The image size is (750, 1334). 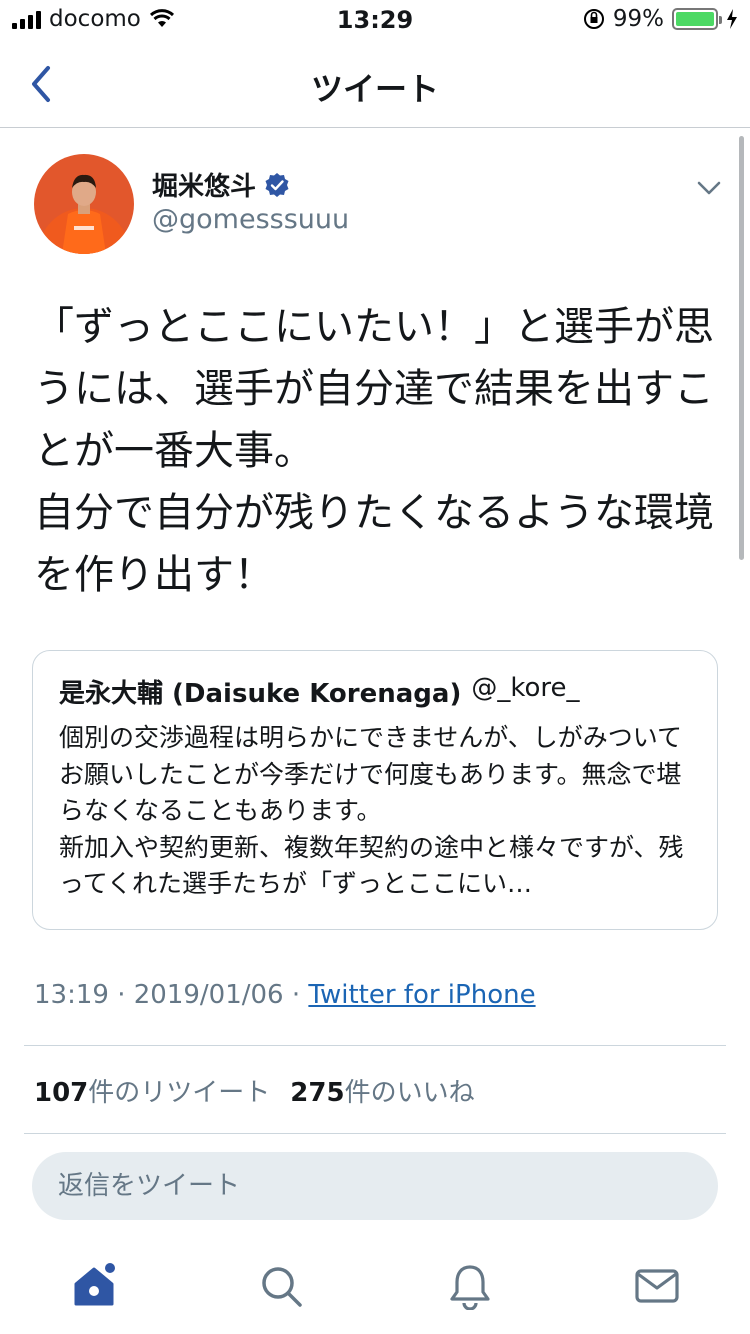 I want to click on author-handle: @gomesssuuu, so click(x=250, y=219).